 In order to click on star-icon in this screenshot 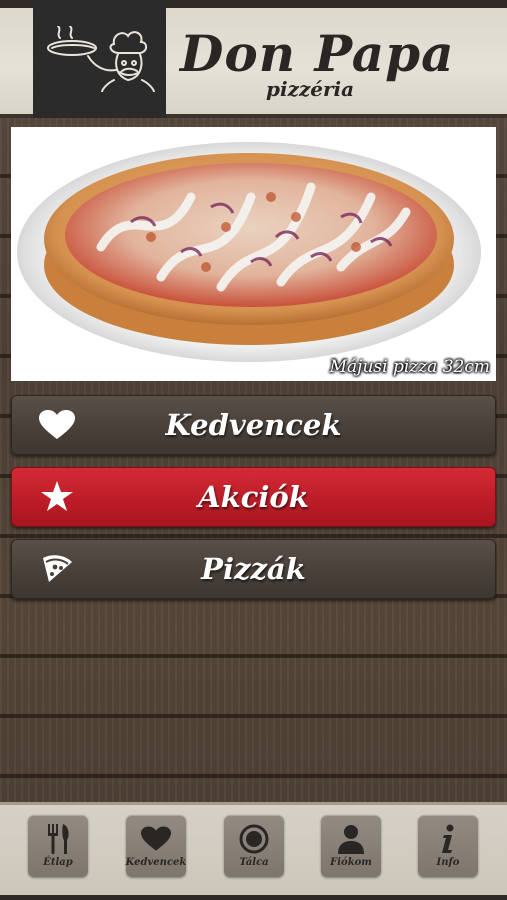, I will do `click(57, 496)`.